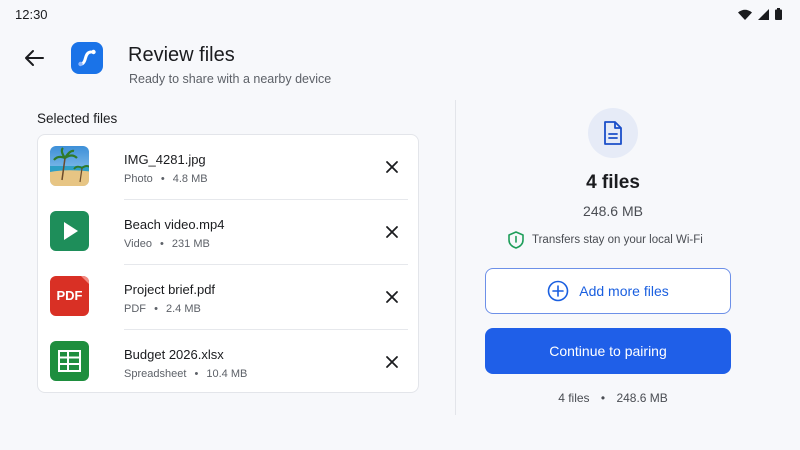 The height and width of the screenshot is (450, 800). What do you see at coordinates (617, 240) in the screenshot?
I see `local-wifi-note-text: Transfers stay on your local Wi-Fi` at bounding box center [617, 240].